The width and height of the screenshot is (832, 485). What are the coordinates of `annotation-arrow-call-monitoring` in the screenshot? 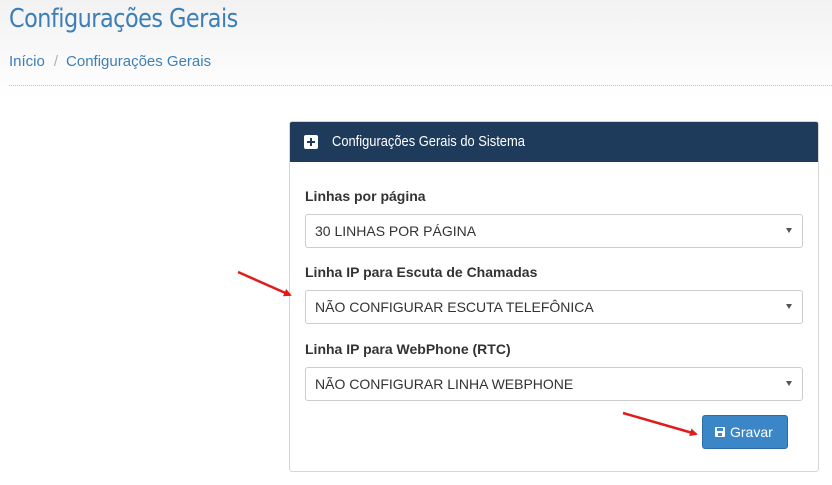 It's located at (264, 283).